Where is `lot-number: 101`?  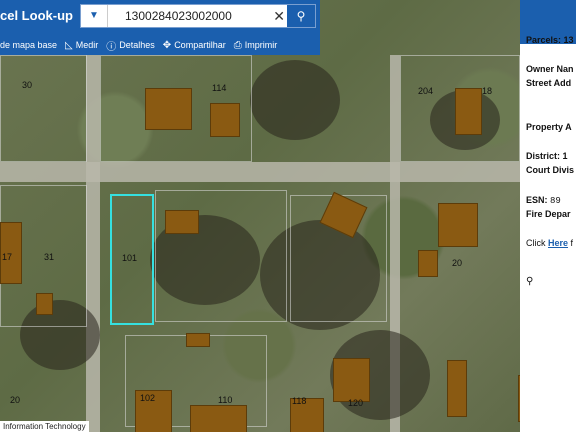 lot-number: 101 is located at coordinates (130, 258).